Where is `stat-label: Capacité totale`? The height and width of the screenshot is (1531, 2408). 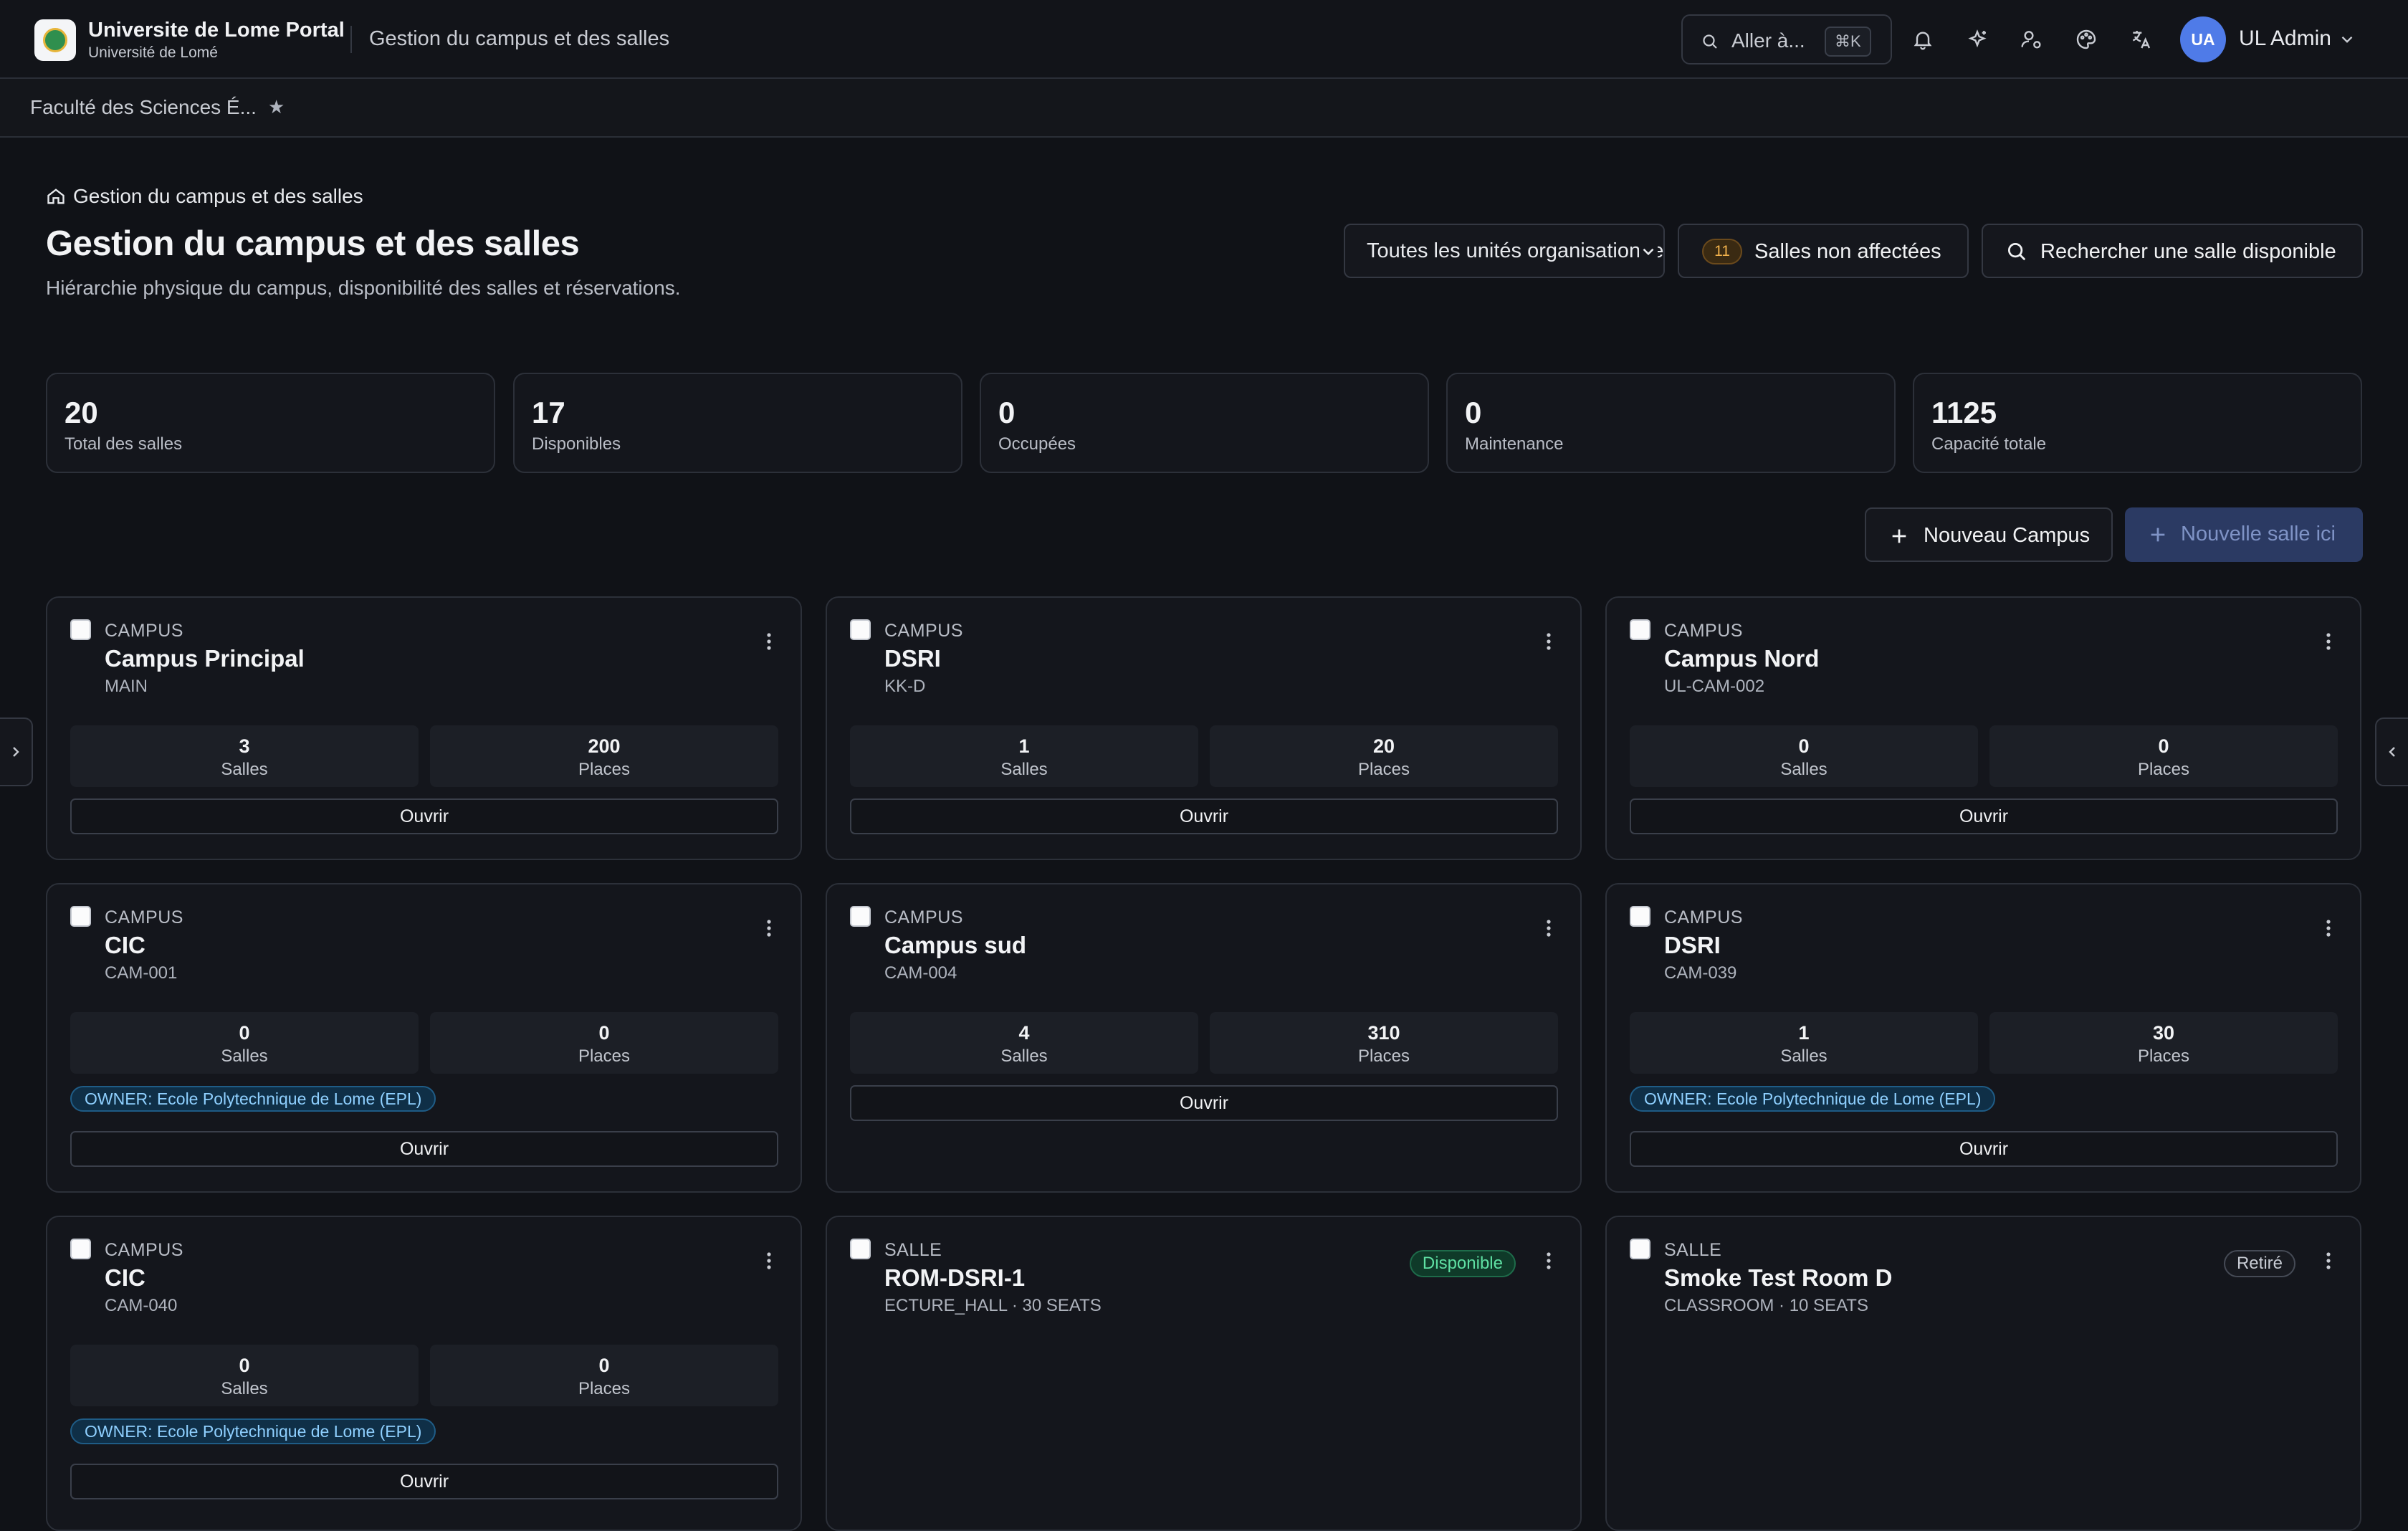 stat-label: Capacité totale is located at coordinates (1989, 444).